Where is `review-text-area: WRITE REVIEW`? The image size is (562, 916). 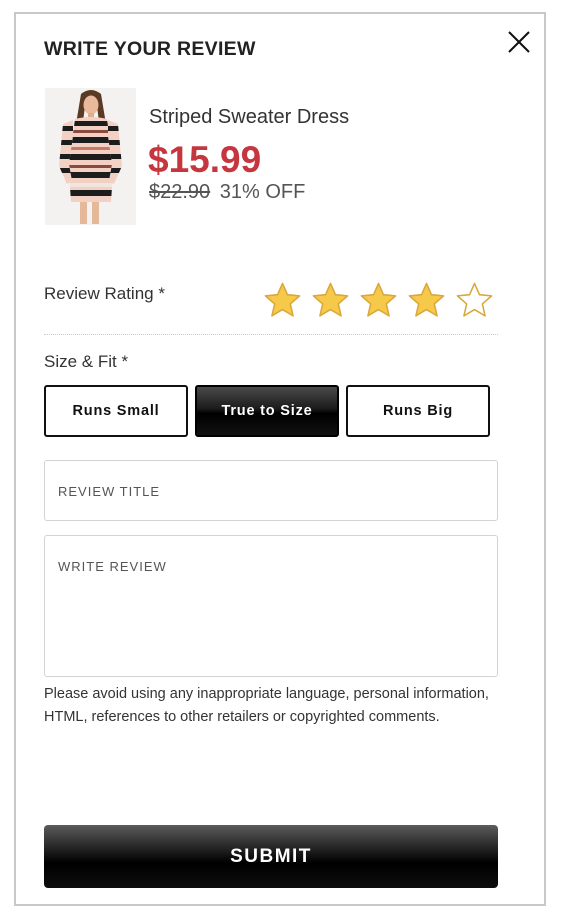 review-text-area: WRITE REVIEW is located at coordinates (271, 606).